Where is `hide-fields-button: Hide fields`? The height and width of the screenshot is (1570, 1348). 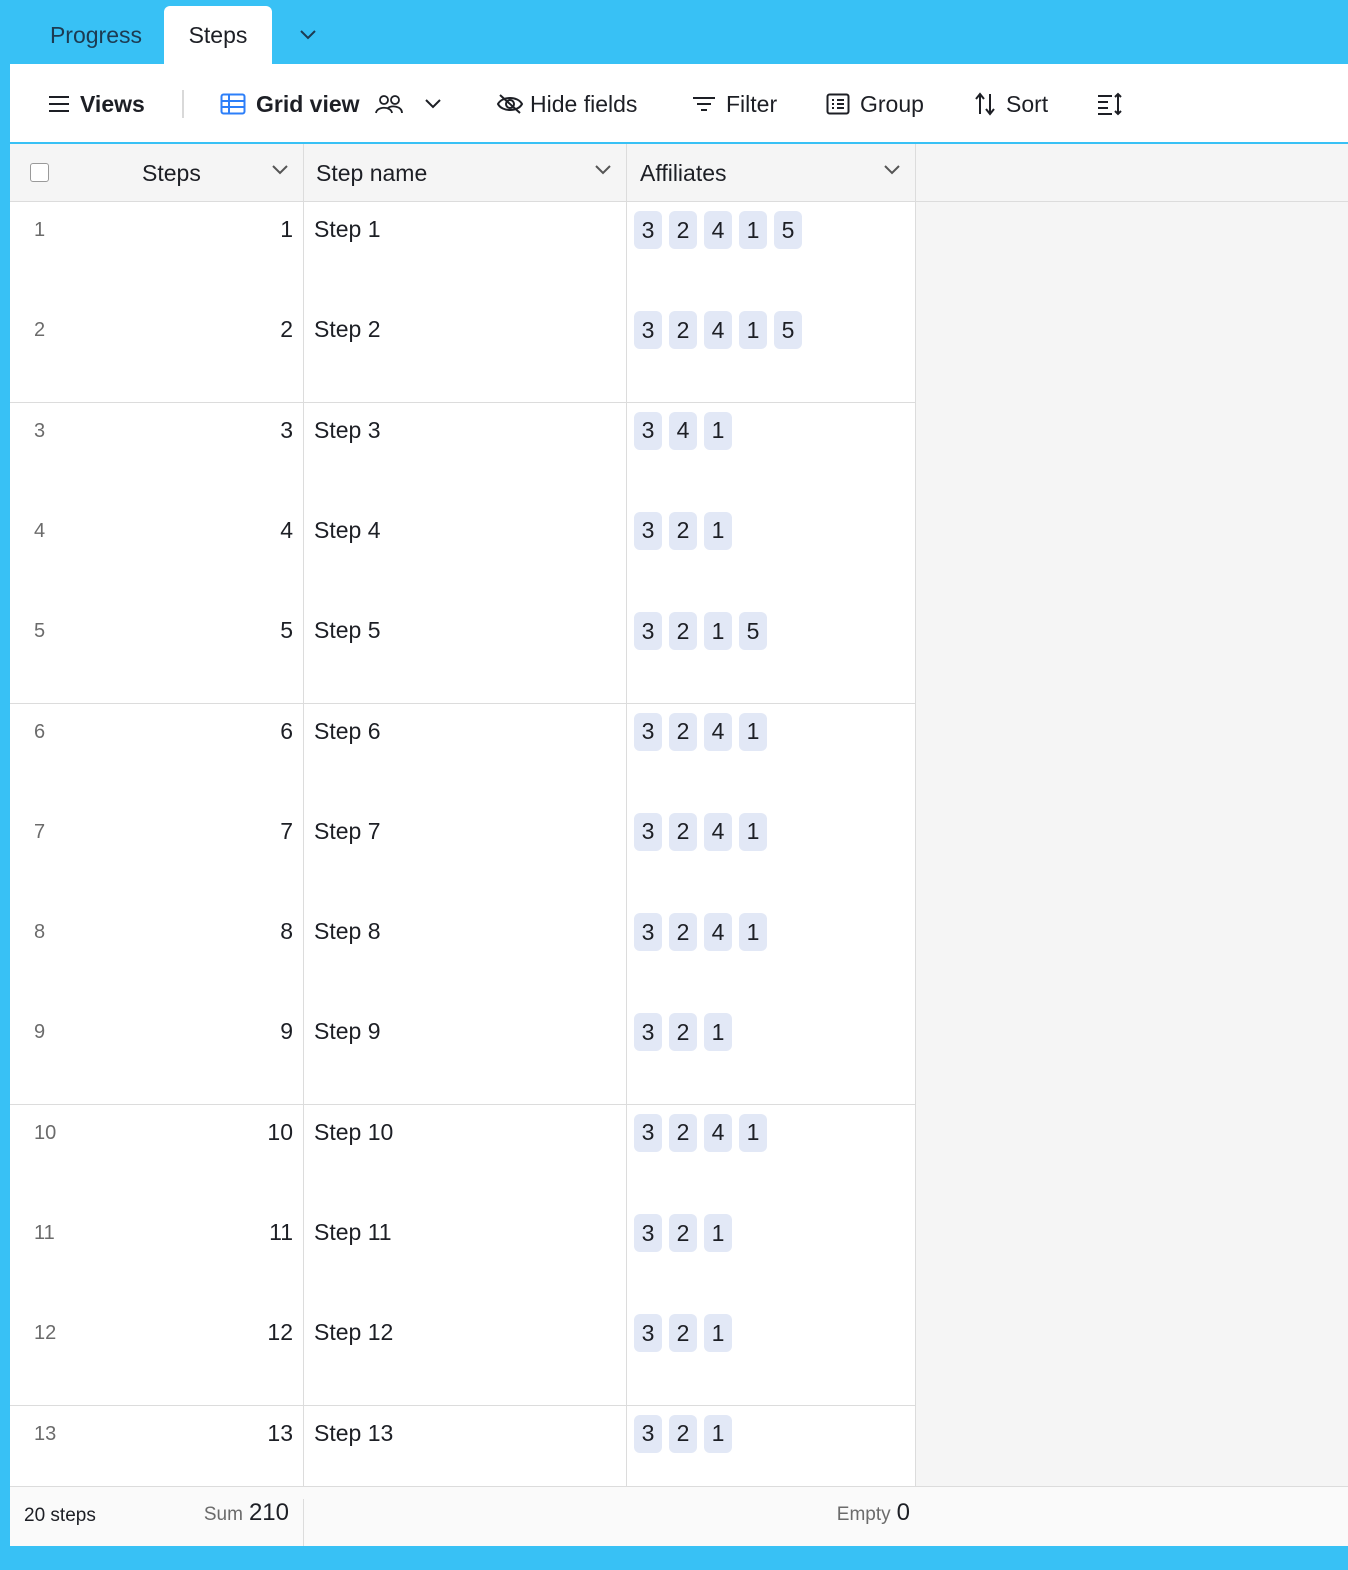
hide-fields-button: Hide fields is located at coordinates (566, 104).